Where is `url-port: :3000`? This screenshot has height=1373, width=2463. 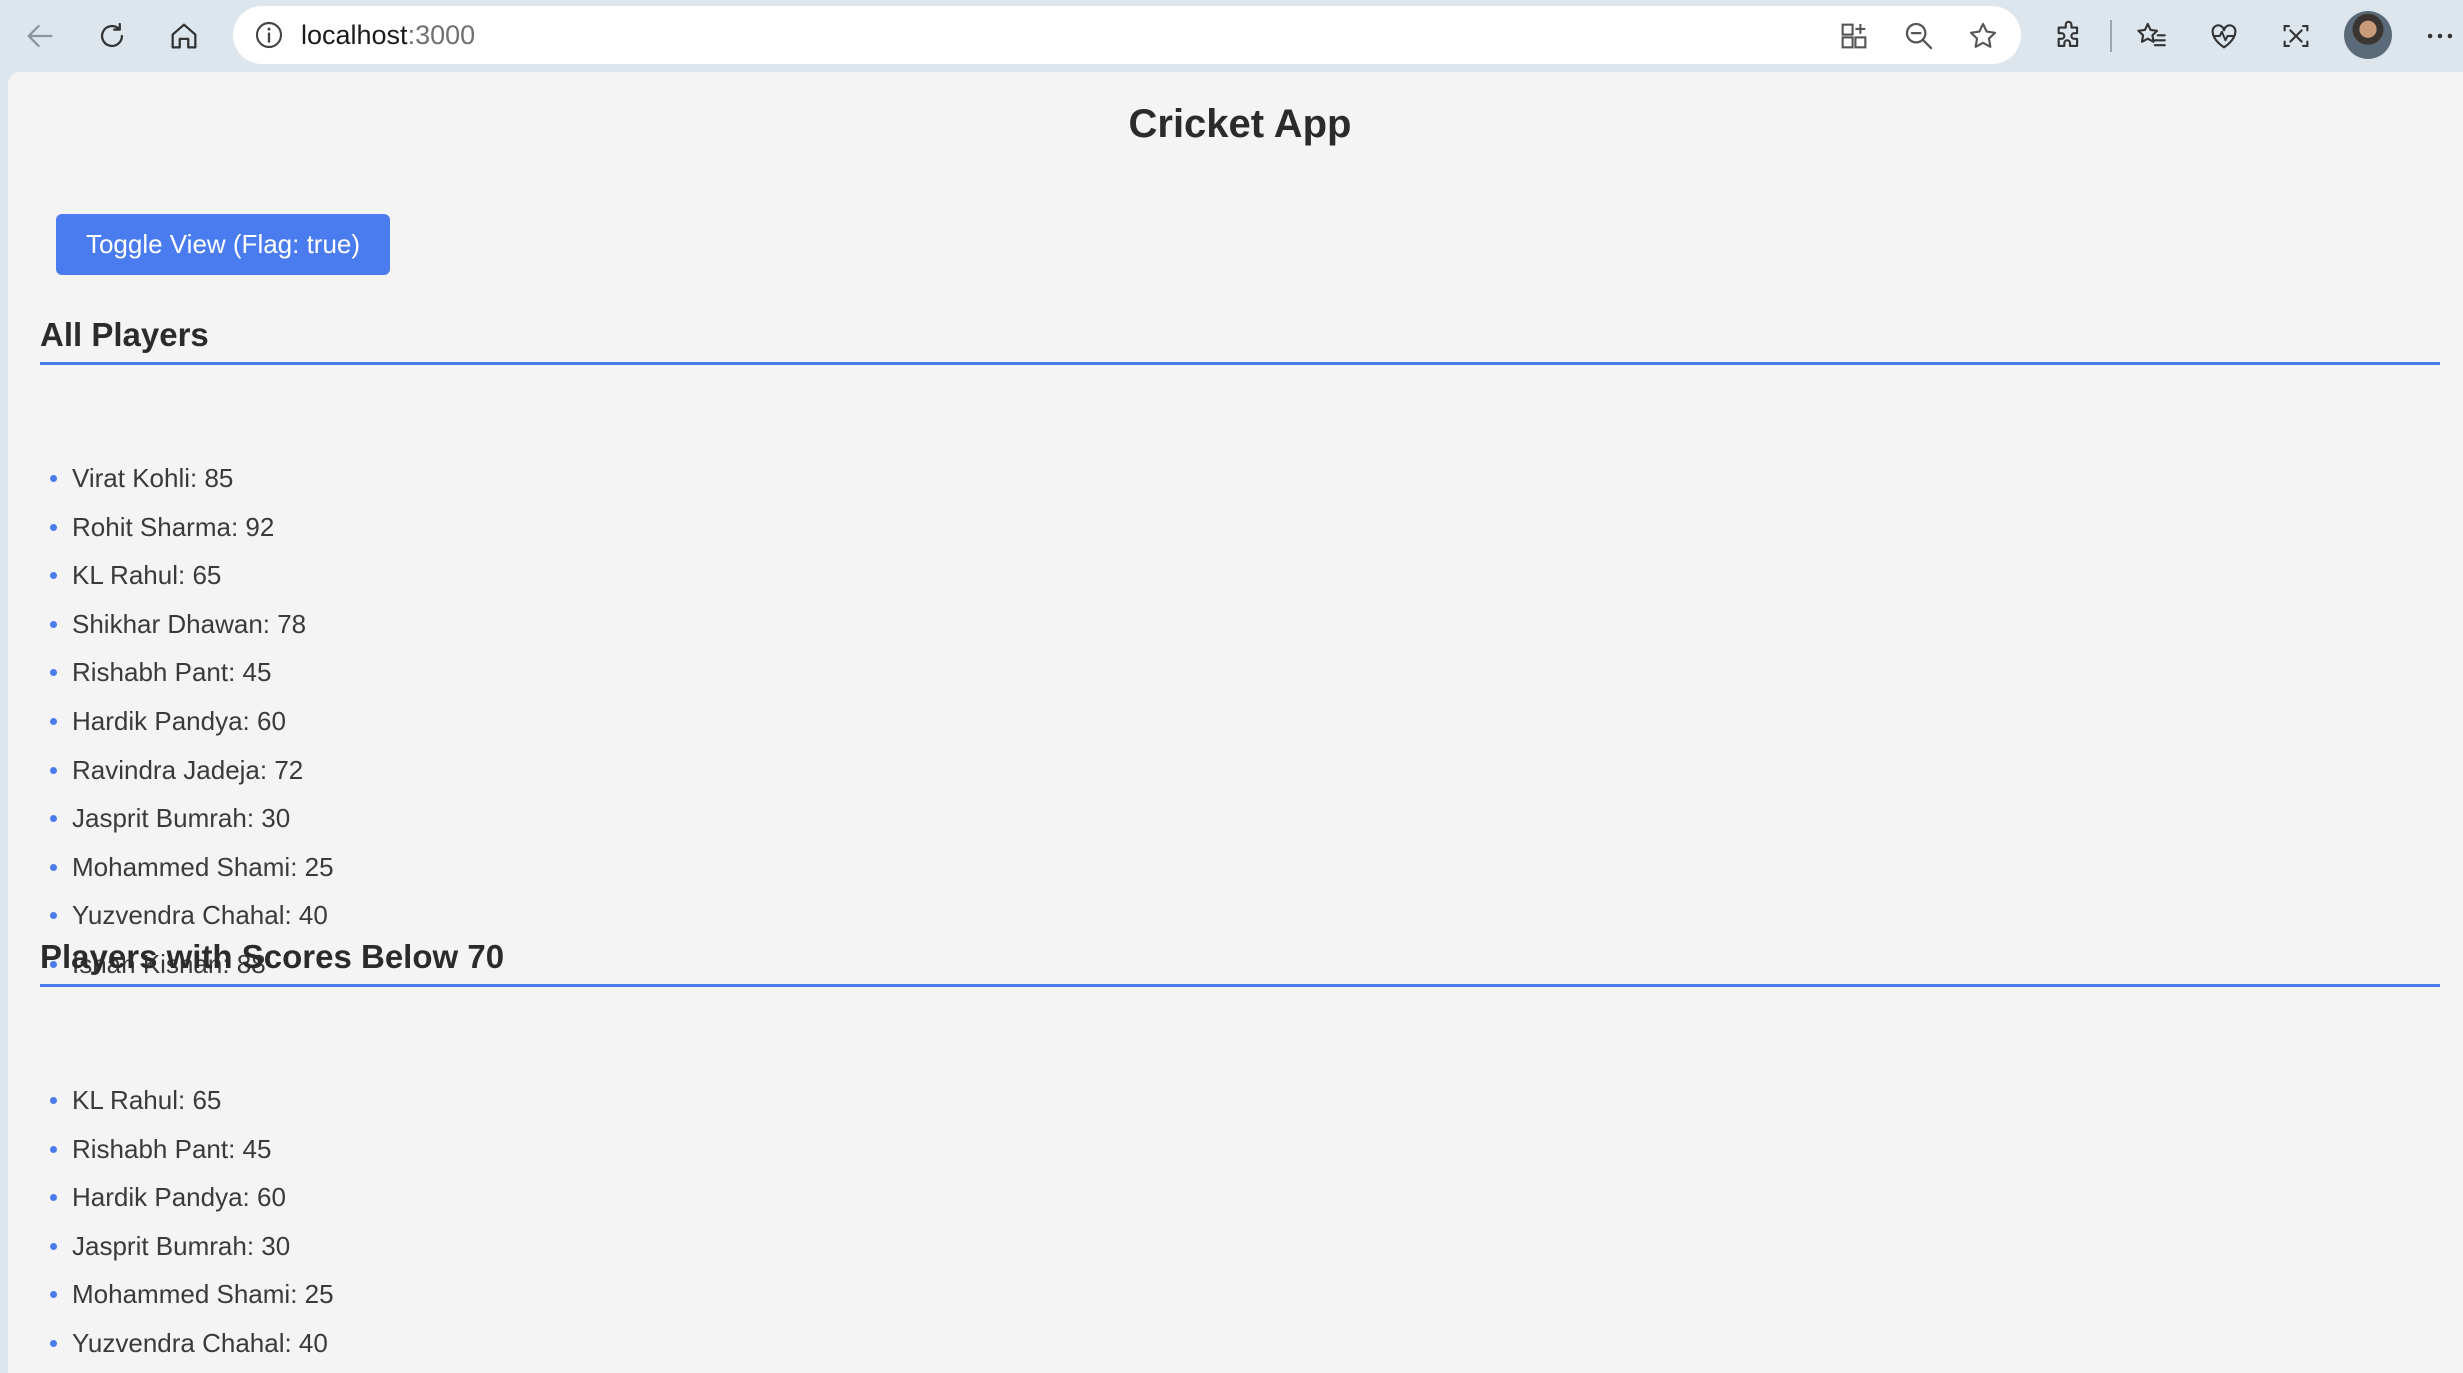 url-port: :3000 is located at coordinates (441, 35).